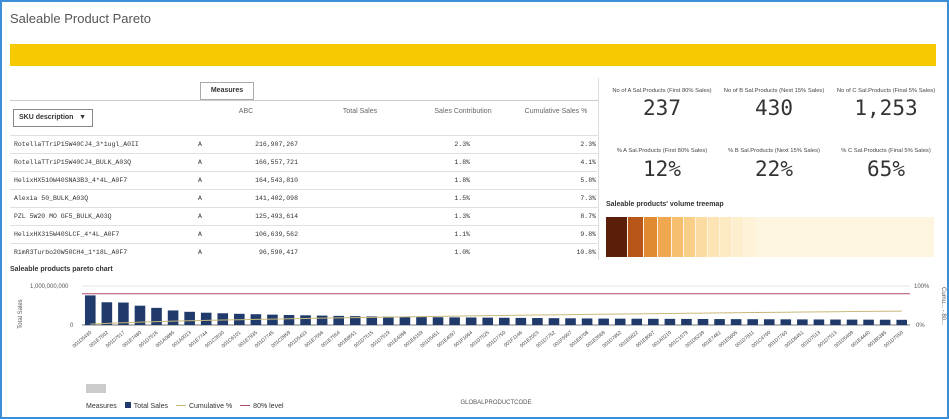 Image resolution: width=949 pixels, height=419 pixels. I want to click on y-tick-zero: 0, so click(72, 326).